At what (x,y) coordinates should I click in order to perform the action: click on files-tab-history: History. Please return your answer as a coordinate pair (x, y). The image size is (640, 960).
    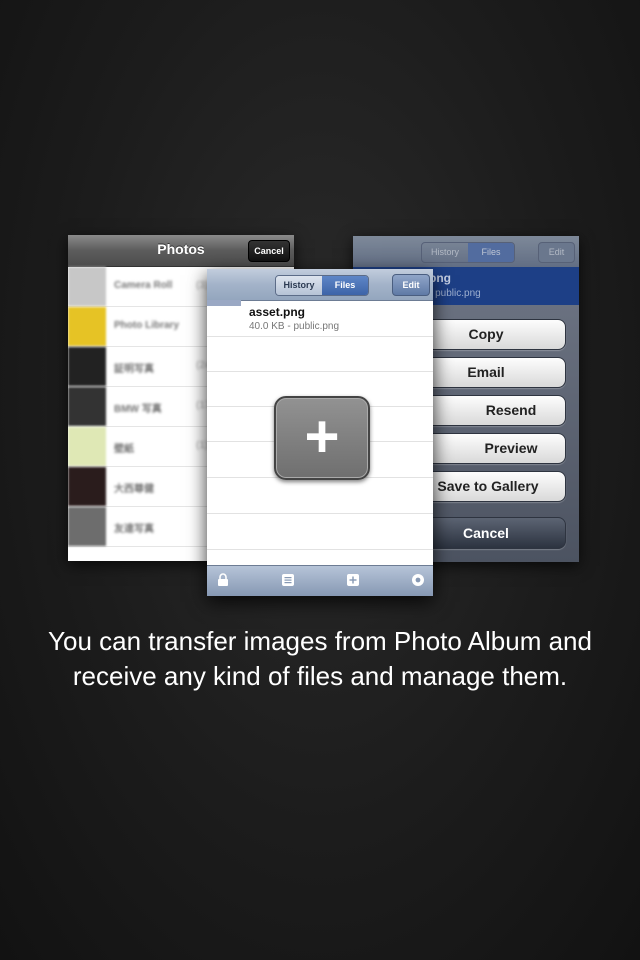
    Looking at the image, I should click on (299, 285).